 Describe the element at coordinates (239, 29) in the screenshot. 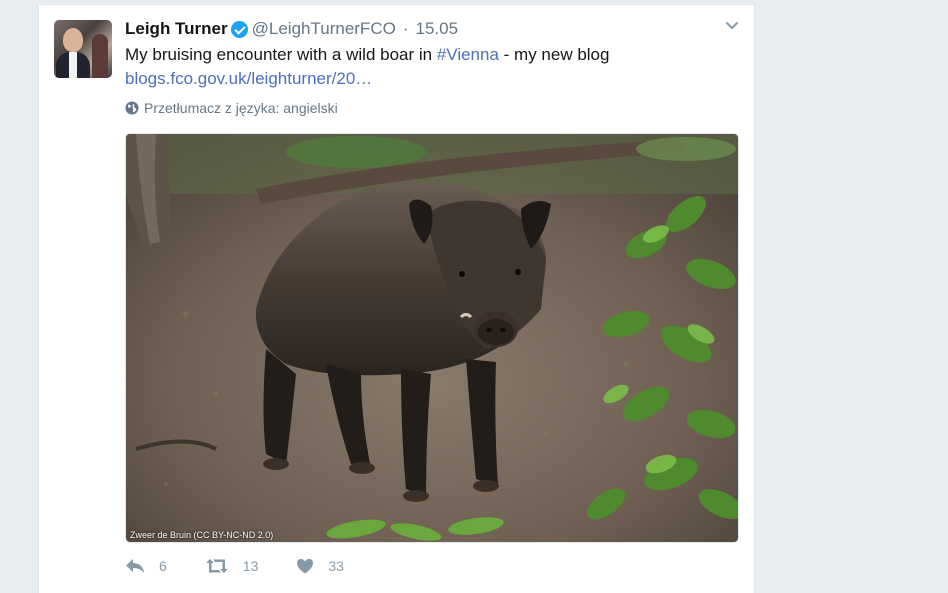

I see `verified-badge-icon` at that location.